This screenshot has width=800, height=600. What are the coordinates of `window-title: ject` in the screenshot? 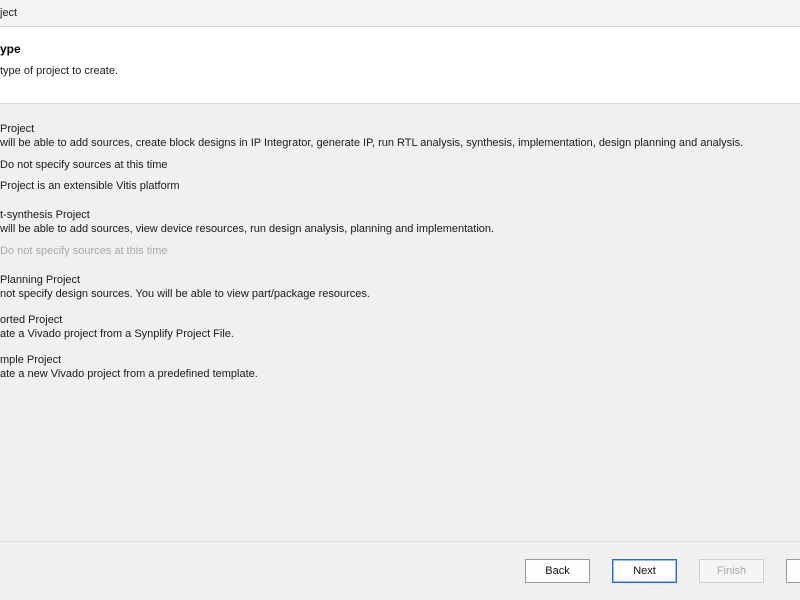 It's located at (9, 13).